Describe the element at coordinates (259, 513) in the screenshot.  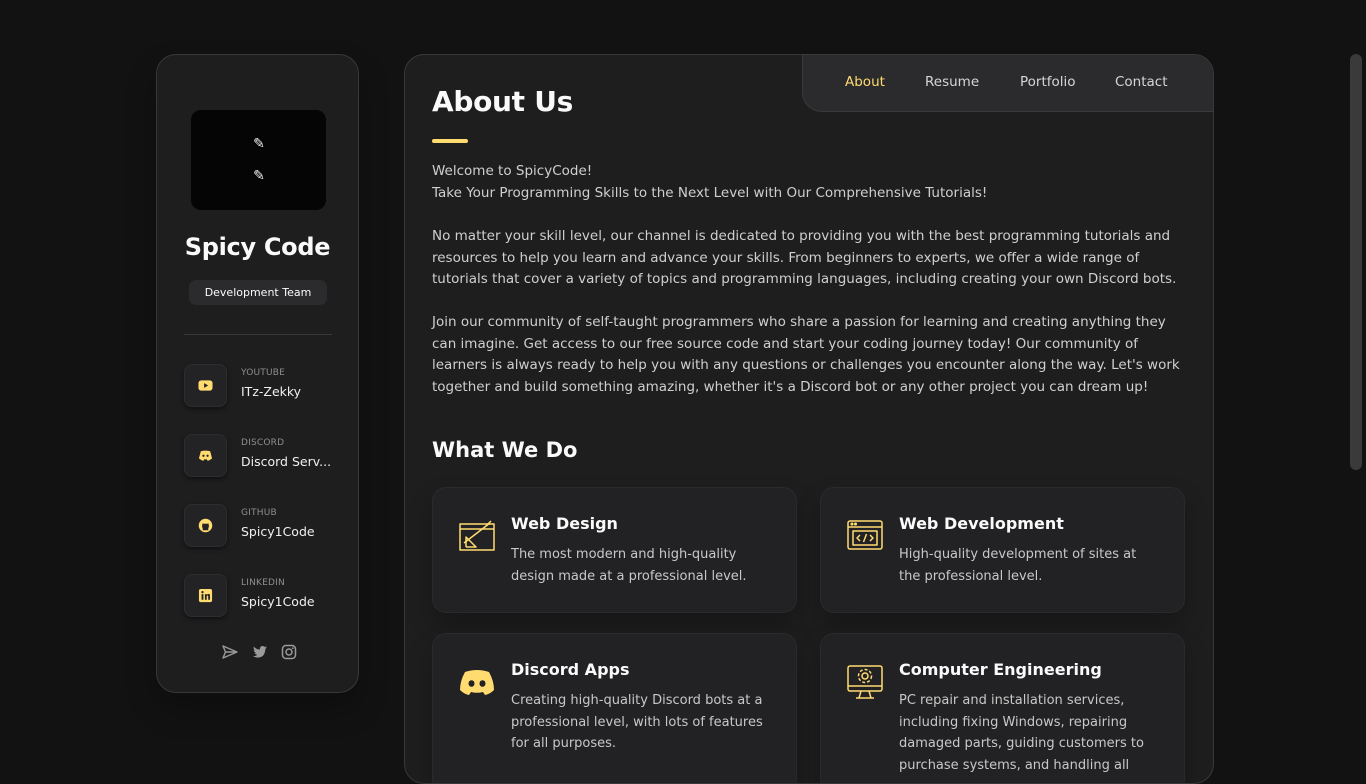
I see `contact-title: GITHUB` at that location.